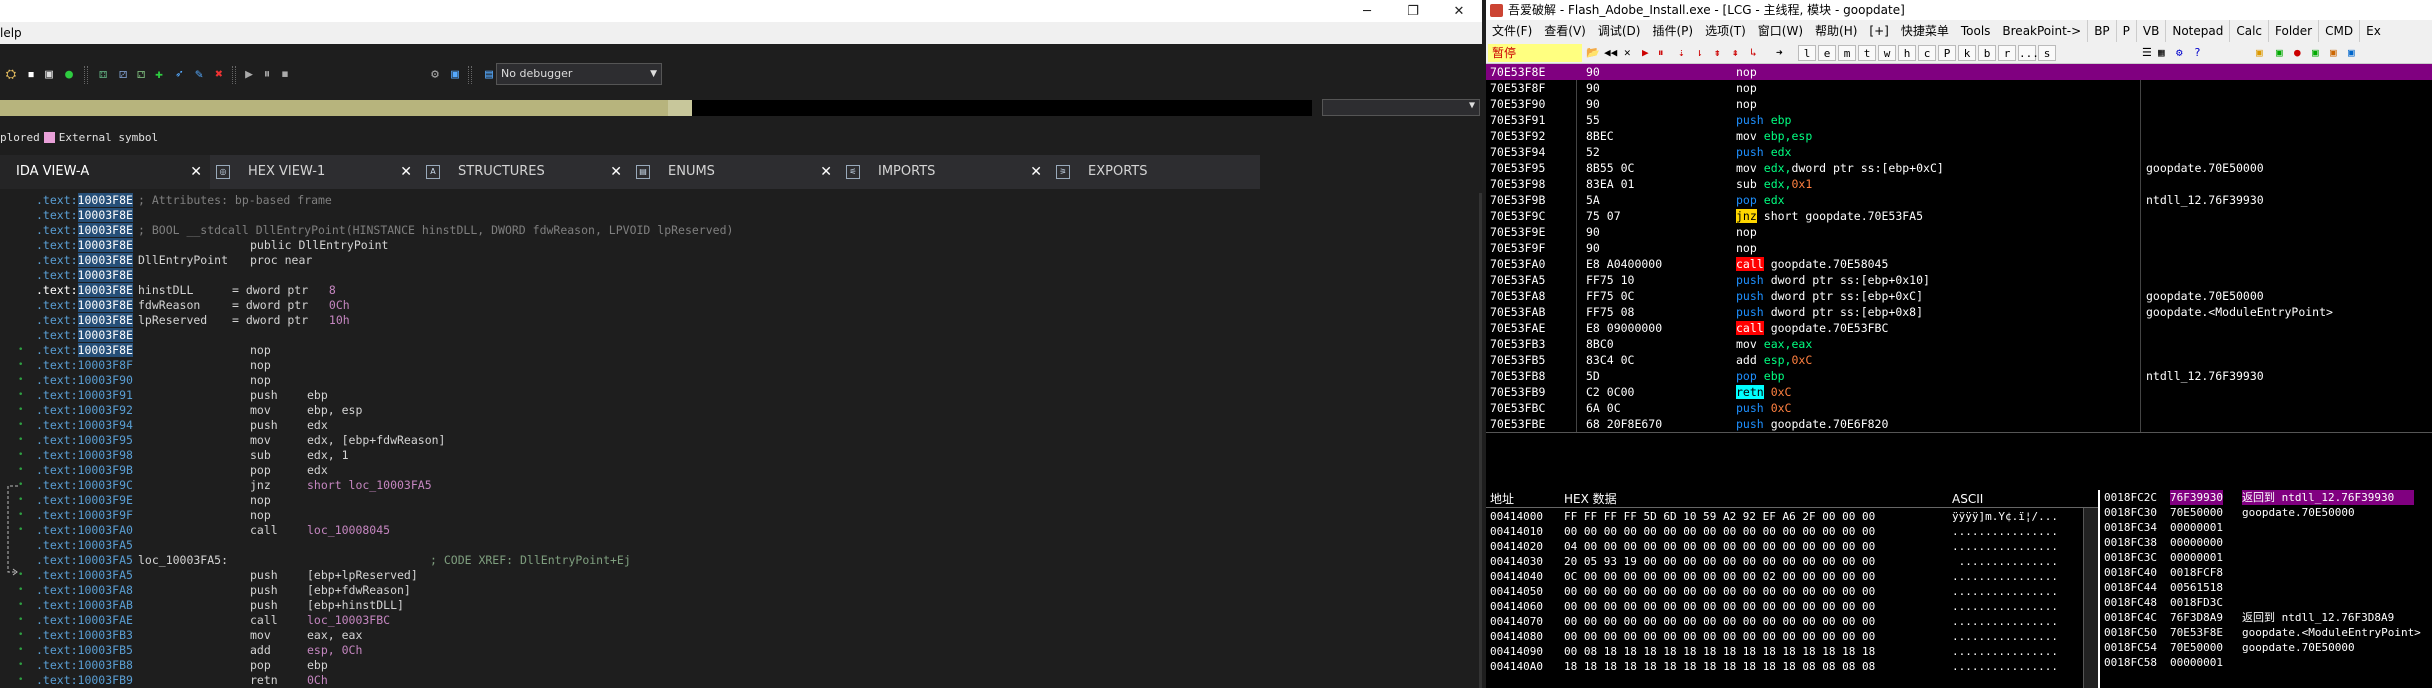 Image resolution: width=2432 pixels, height=688 pixels. Describe the element at coordinates (179, 75) in the screenshot. I see `arrow-icon: ➶` at that location.